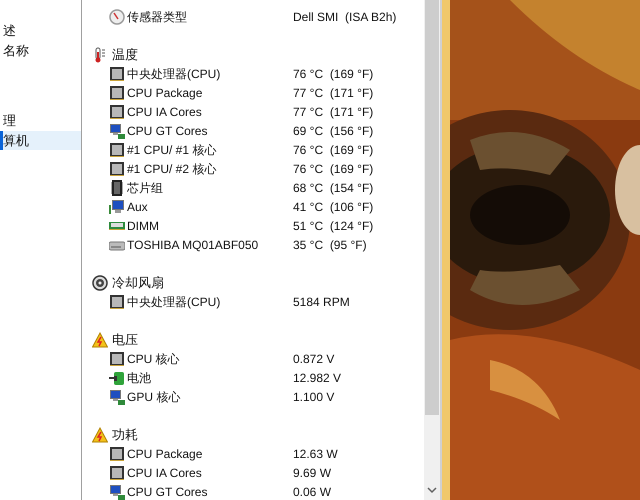 Image resolution: width=640 pixels, height=500 pixels. I want to click on sensor-label: CPU 核心, so click(154, 359).